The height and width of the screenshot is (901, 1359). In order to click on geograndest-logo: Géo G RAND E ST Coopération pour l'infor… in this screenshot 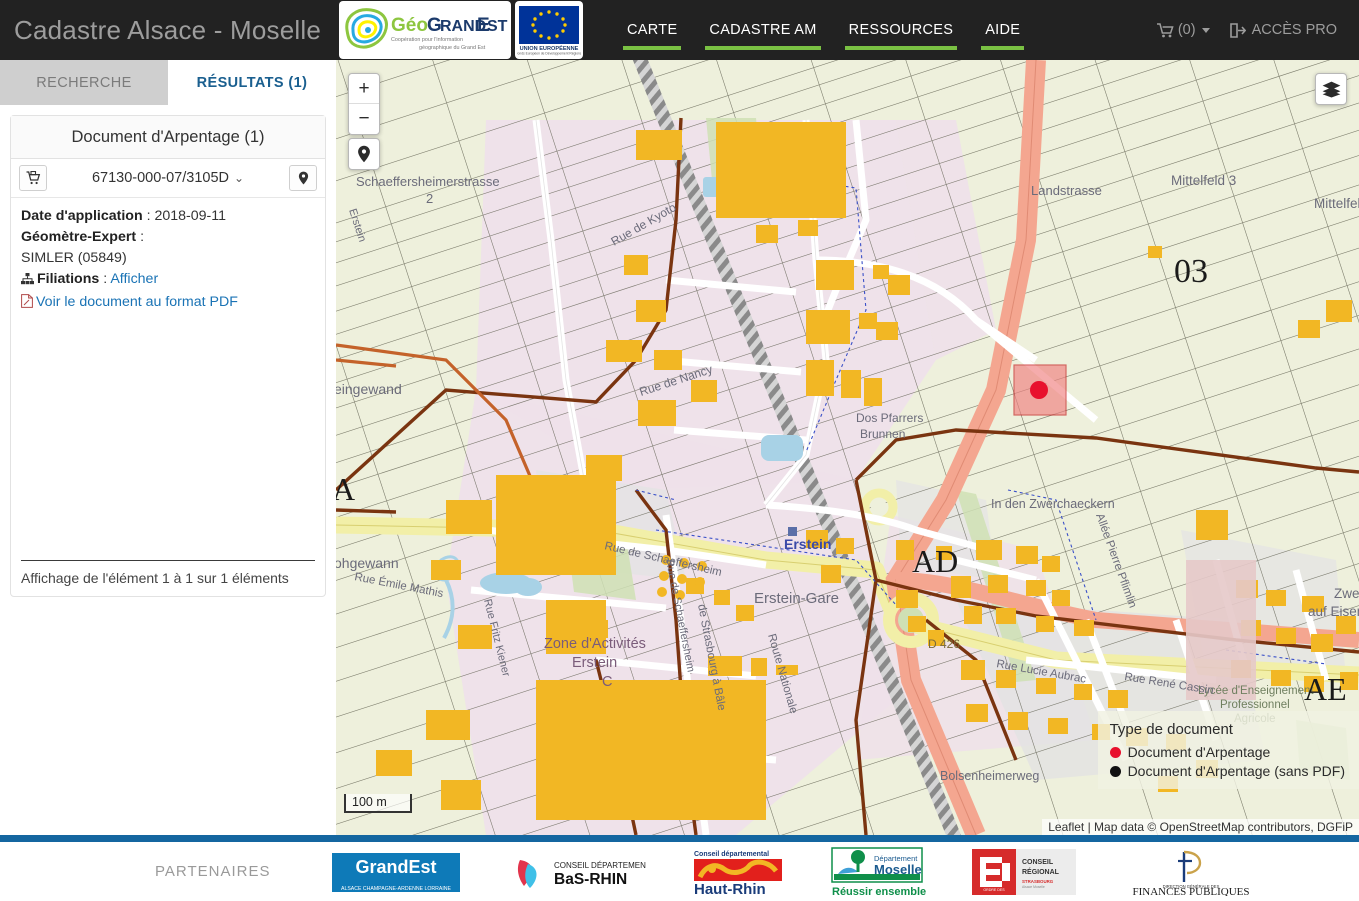, I will do `click(425, 30)`.